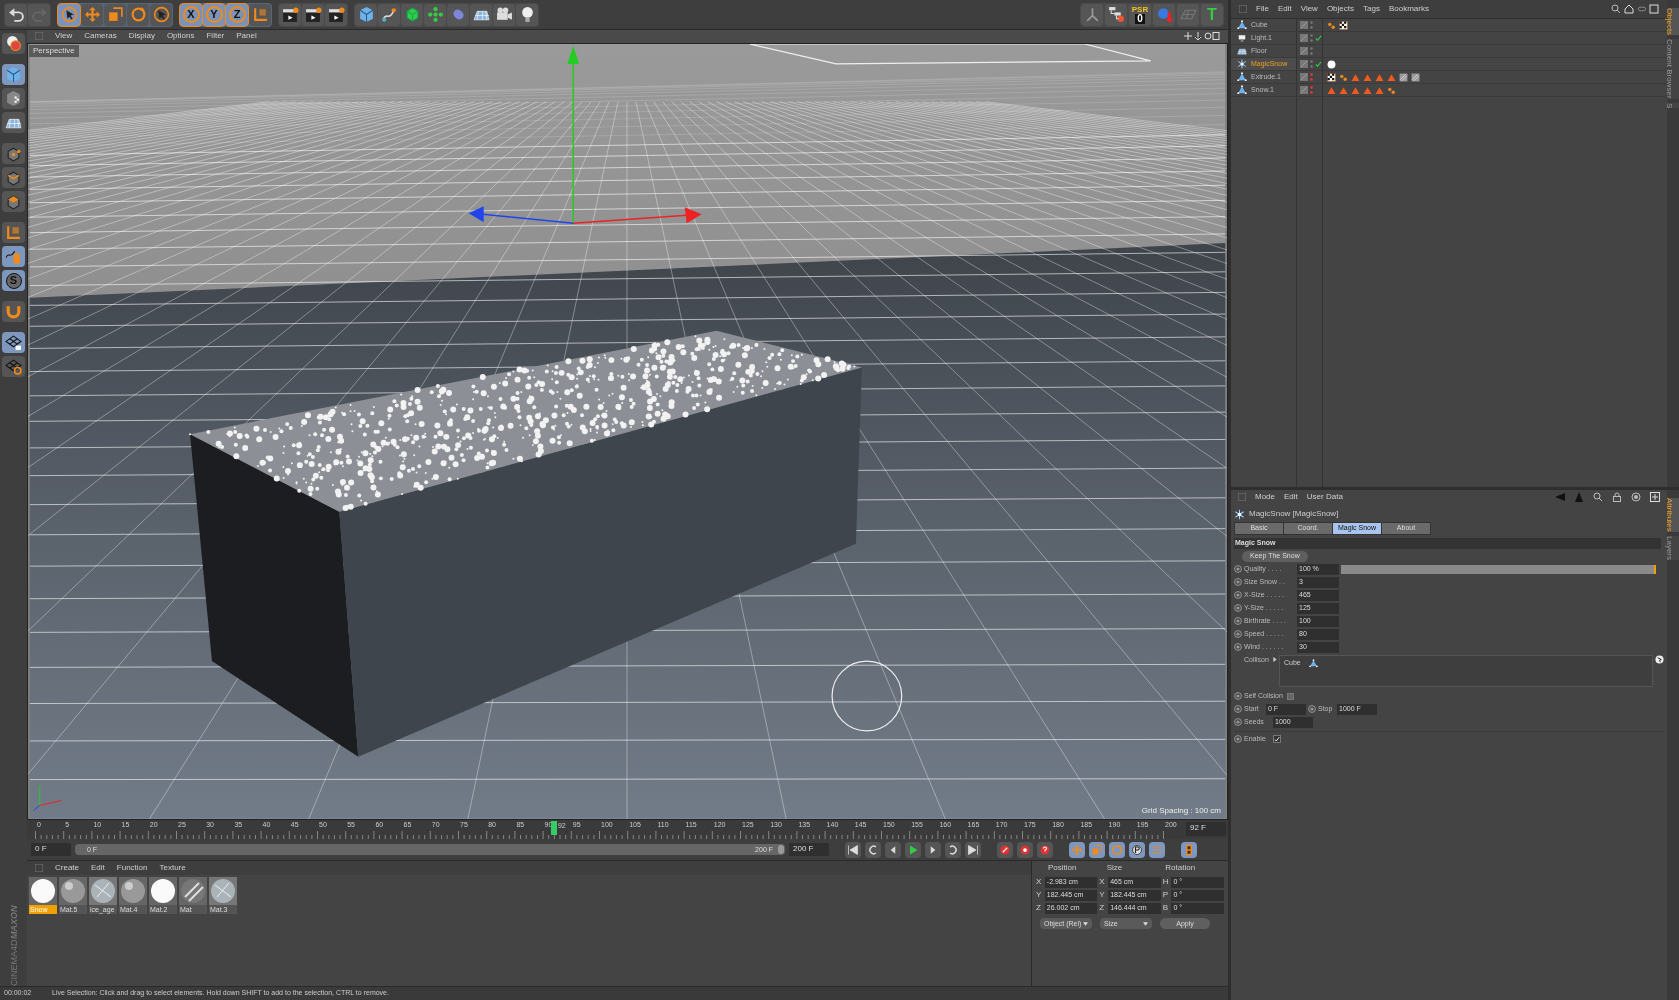 The height and width of the screenshot is (1000, 1679). I want to click on menu-item: Bookmarks, so click(1408, 9).